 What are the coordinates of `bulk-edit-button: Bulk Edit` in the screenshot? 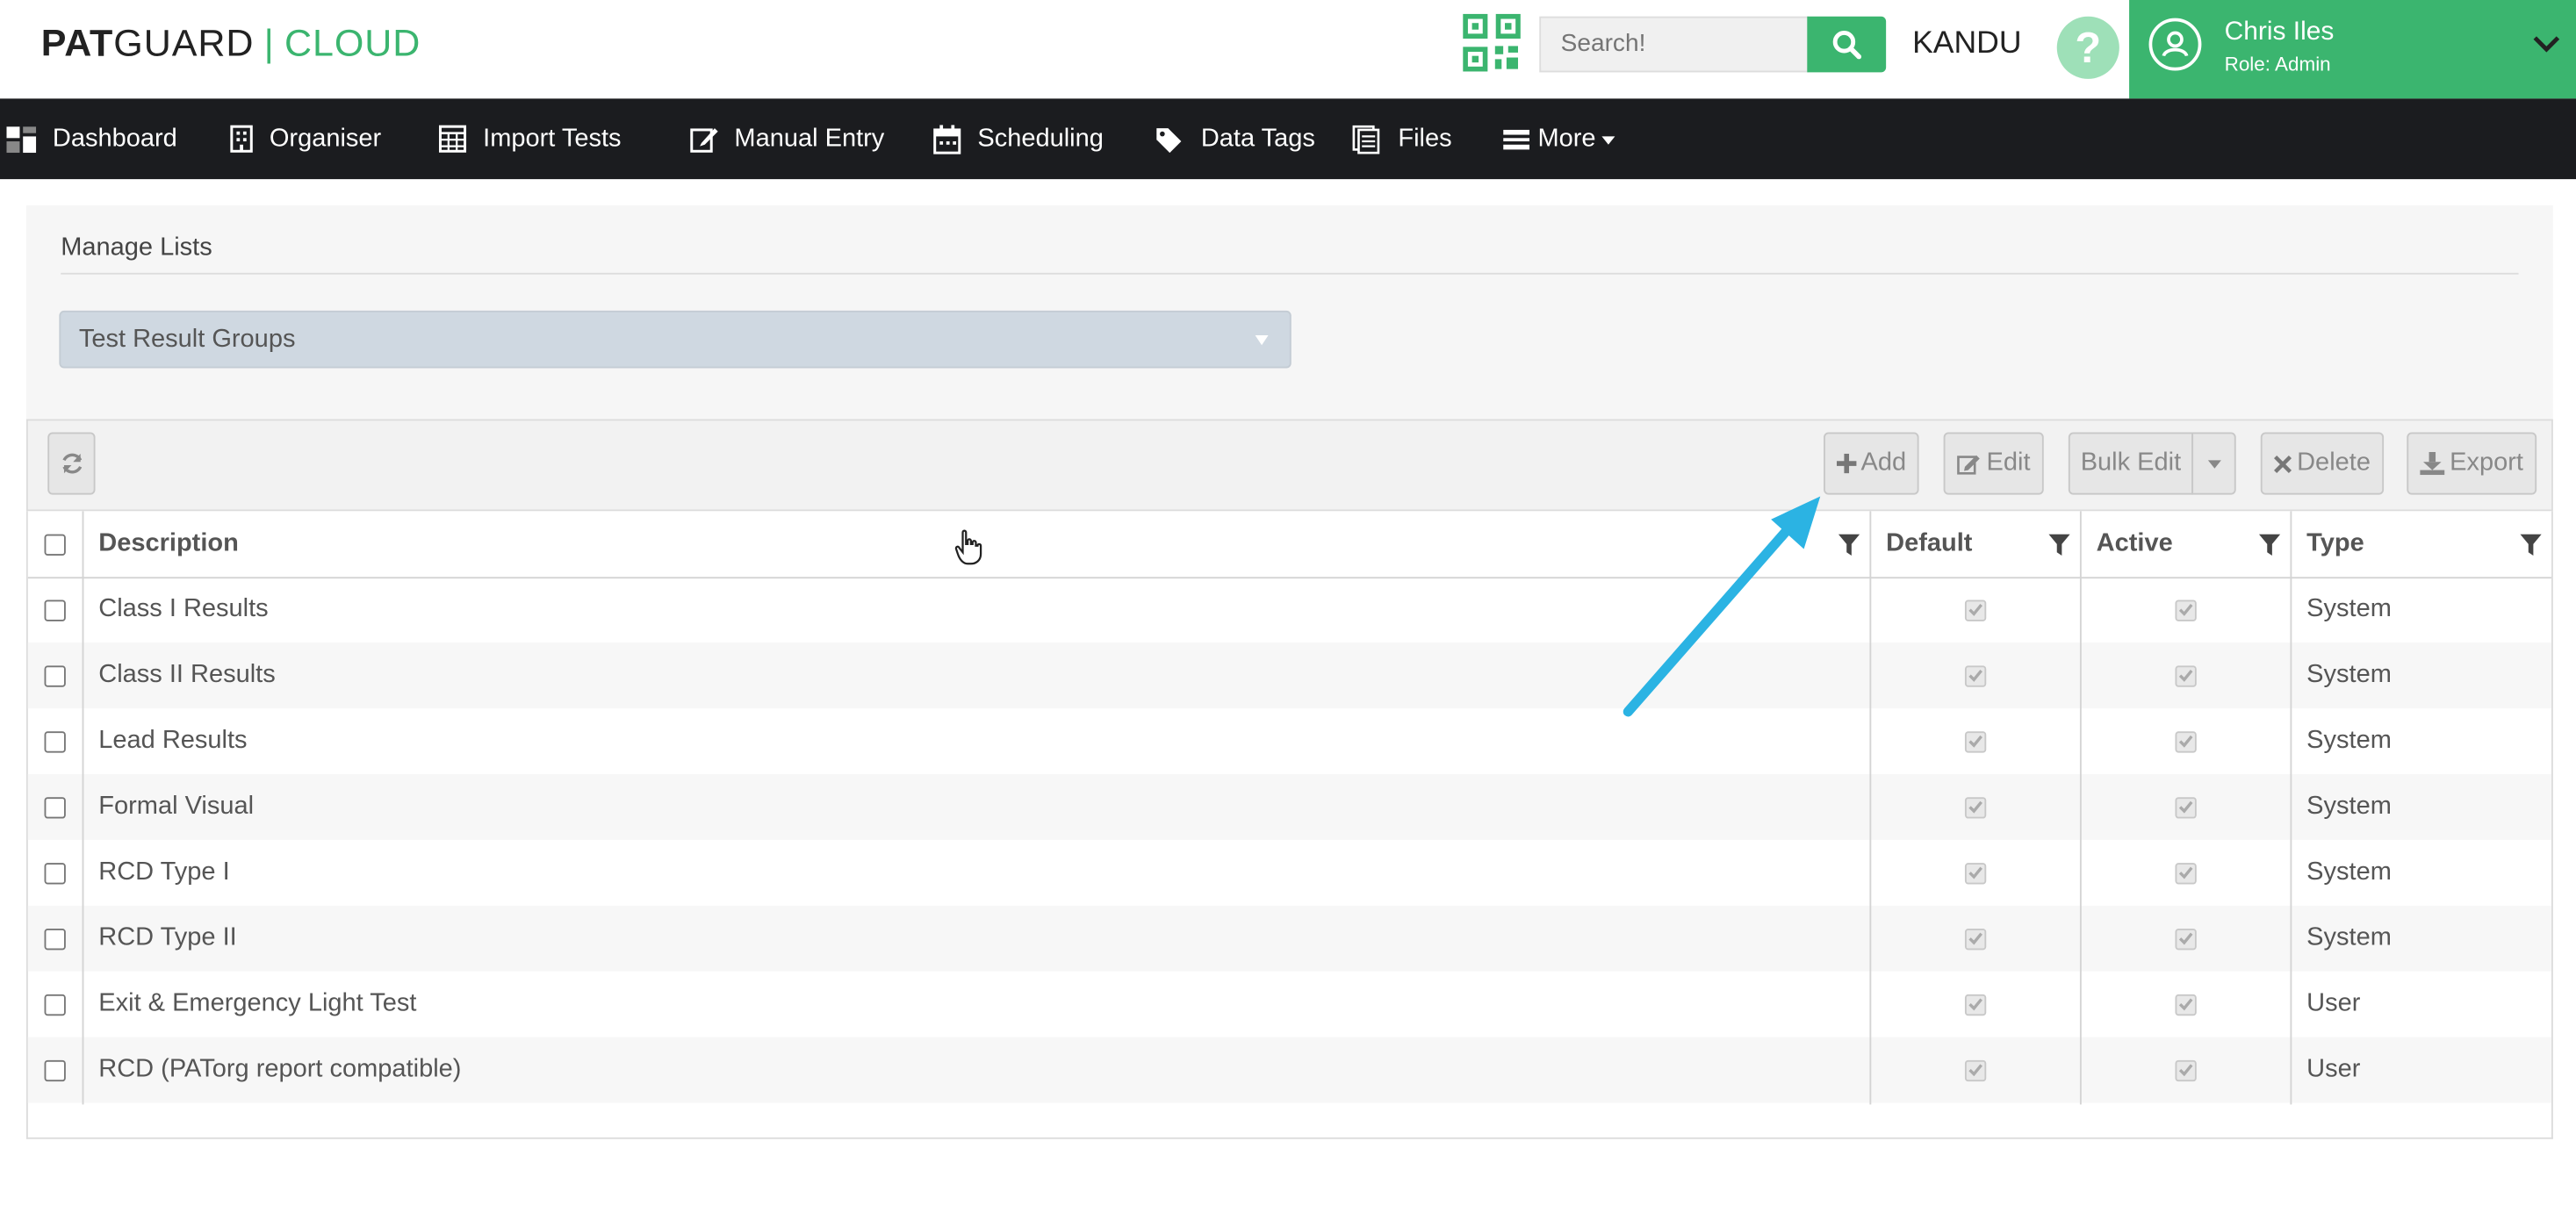 It's located at (2131, 463).